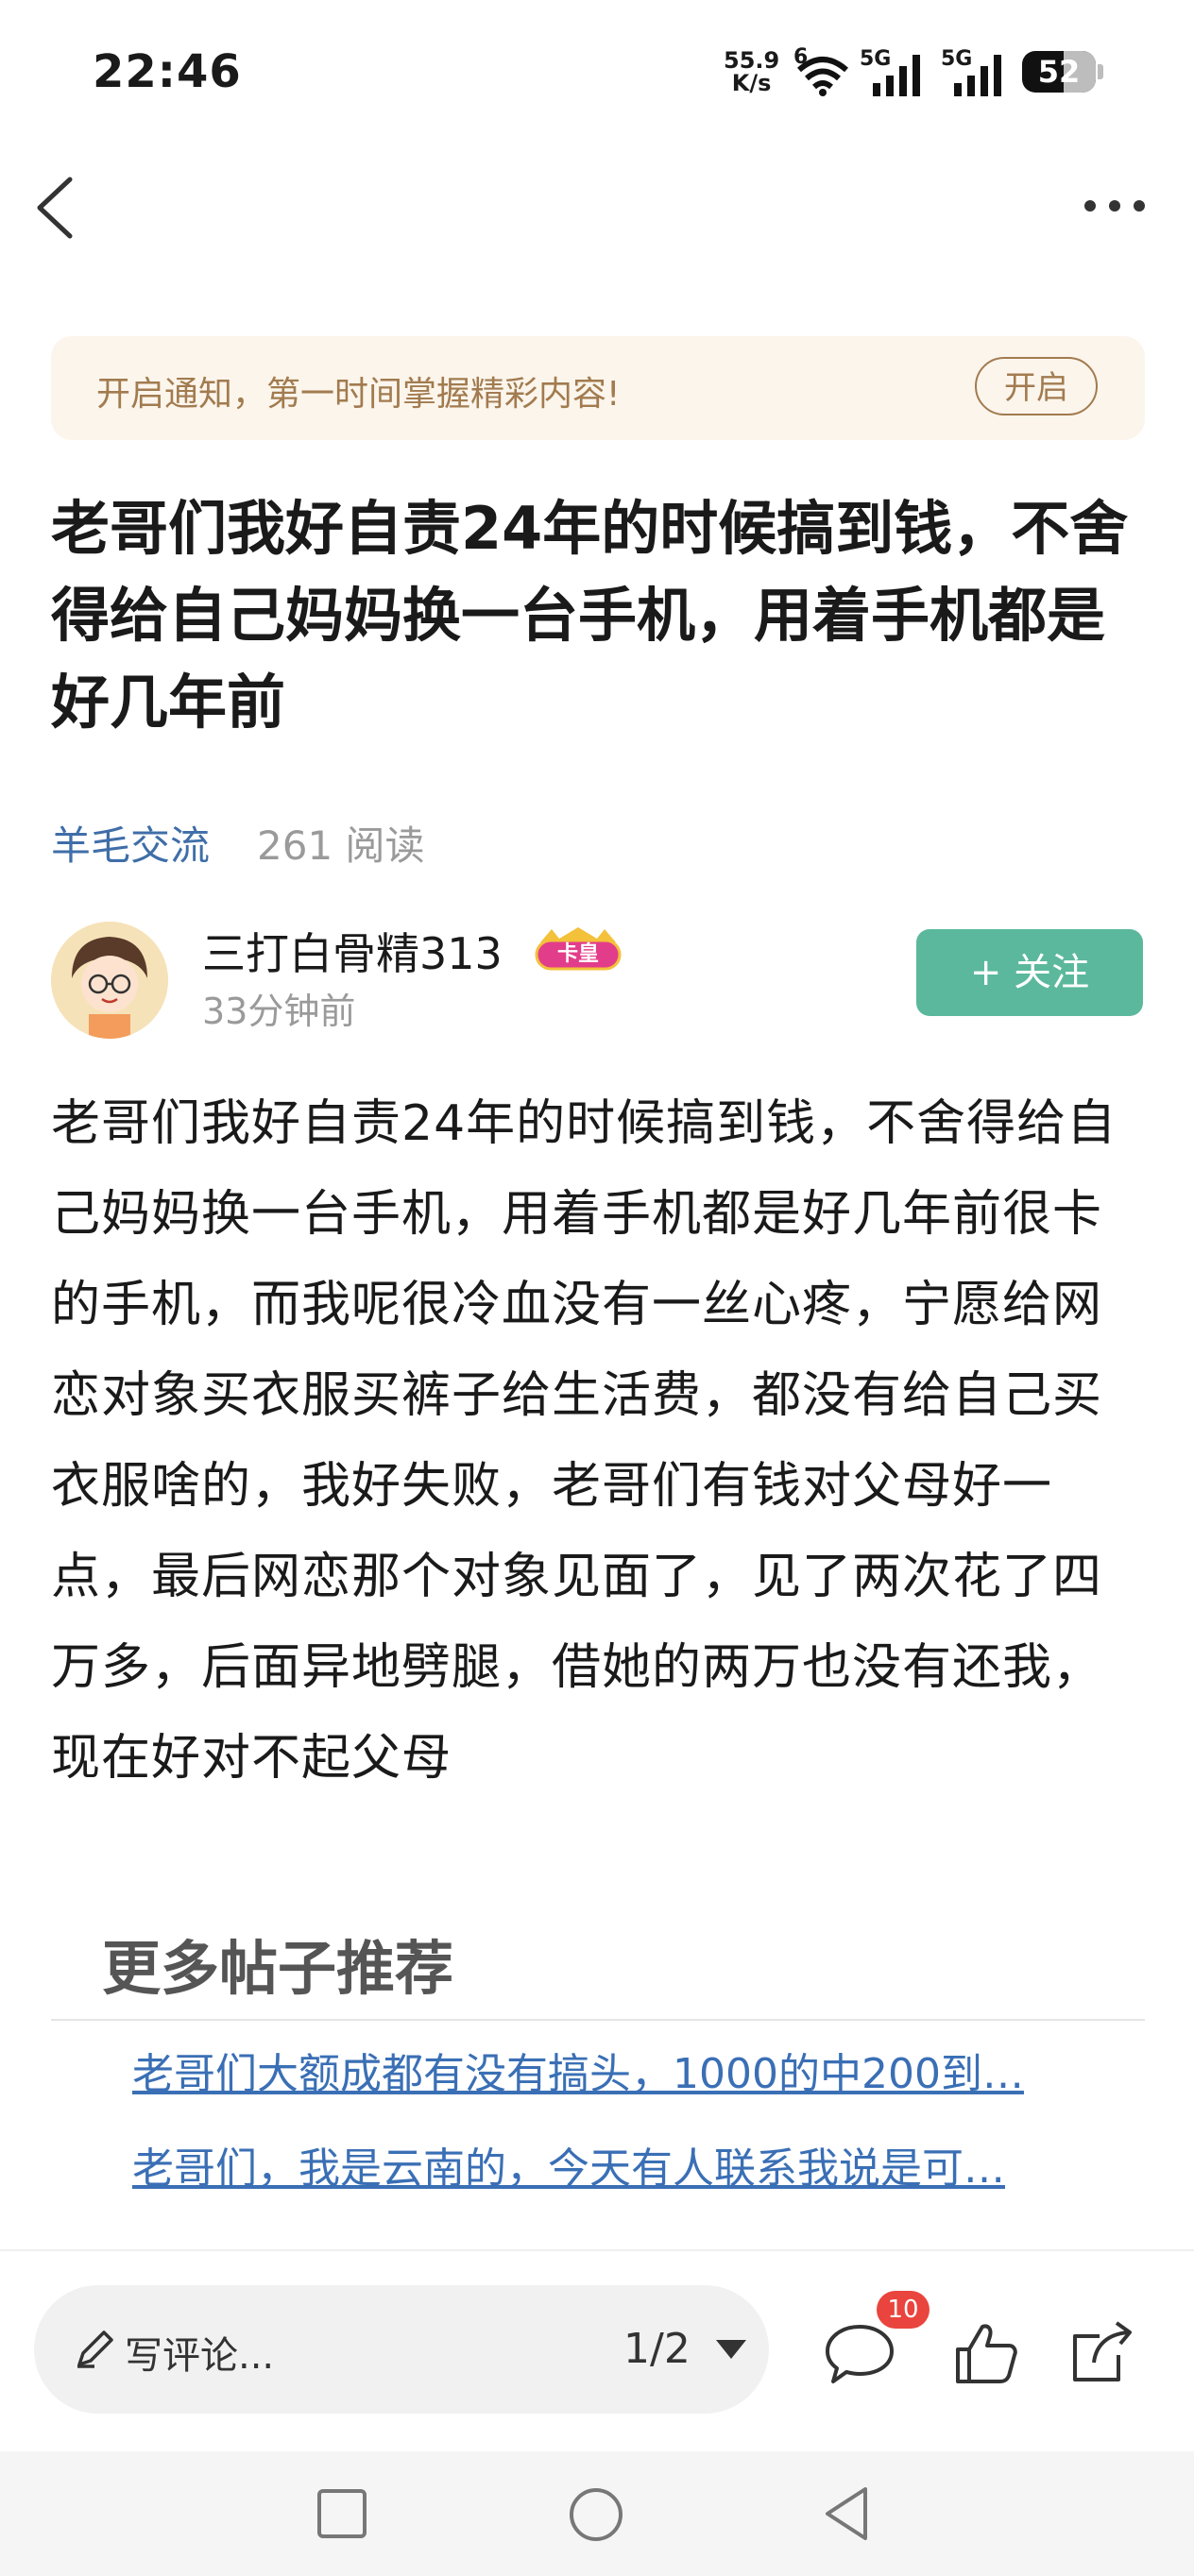  What do you see at coordinates (401, 2349) in the screenshot?
I see `comment-input: 写评论... 1/2` at bounding box center [401, 2349].